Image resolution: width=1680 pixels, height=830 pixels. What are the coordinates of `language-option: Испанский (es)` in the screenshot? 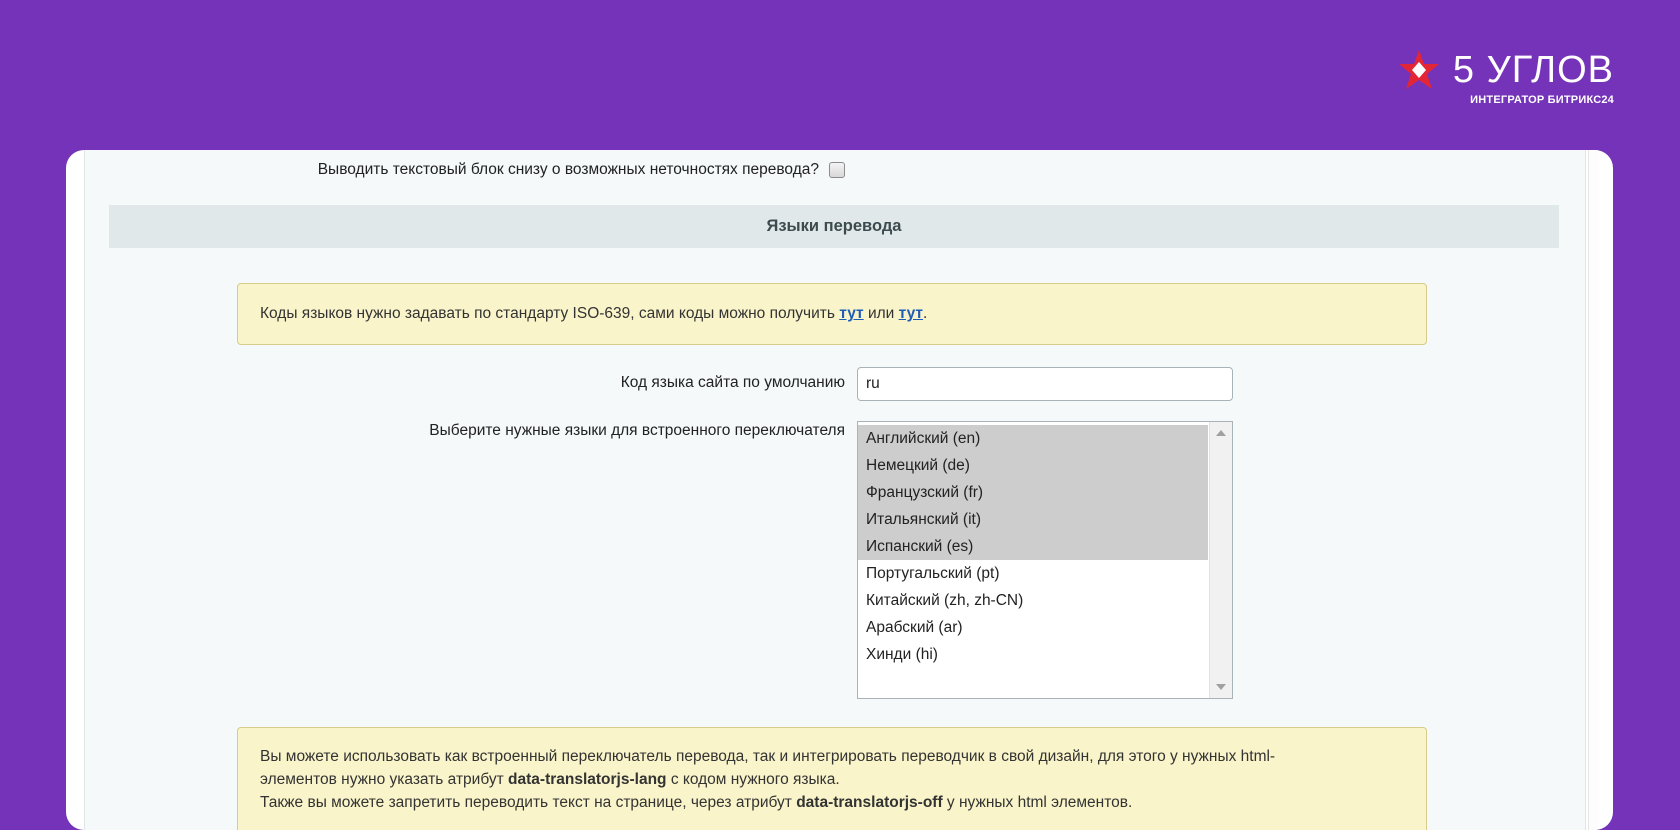 It's located at (1033, 546).